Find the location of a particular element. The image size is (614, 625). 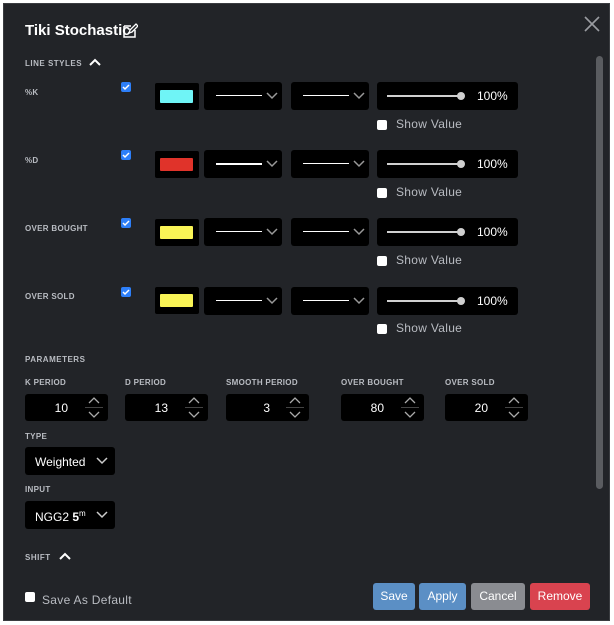

opacity-slider-over-bought: 100% is located at coordinates (447, 232).